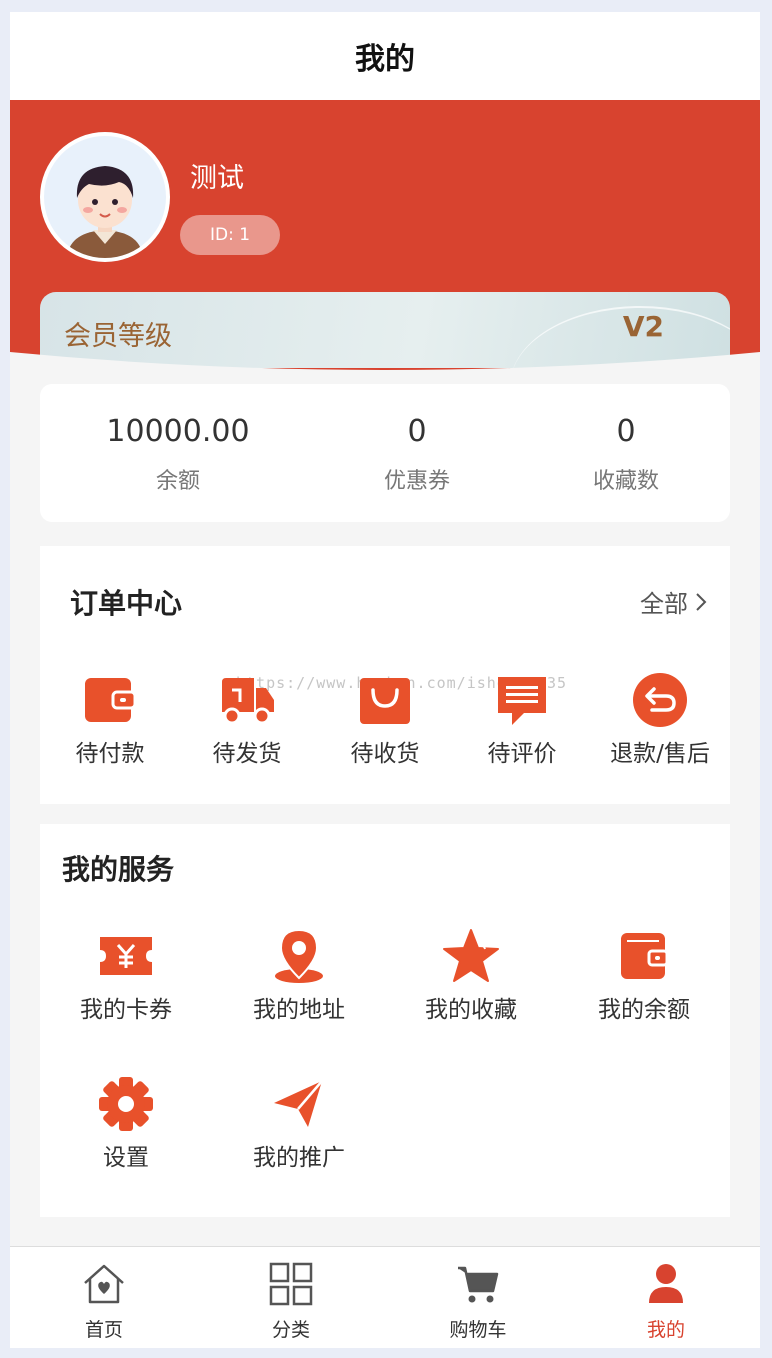 The height and width of the screenshot is (1358, 772). Describe the element at coordinates (177, 481) in the screenshot. I see `stat-label: 余额` at that location.